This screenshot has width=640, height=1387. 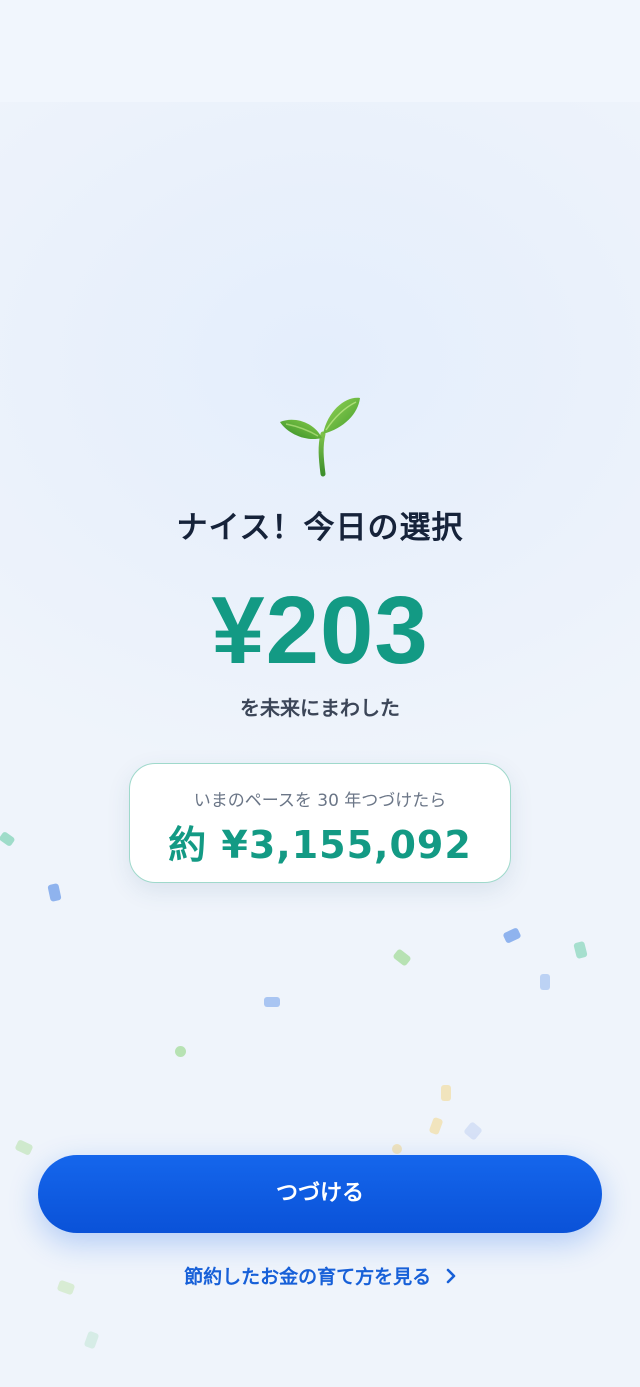 I want to click on saved-amount: ¥203, so click(x=320, y=630).